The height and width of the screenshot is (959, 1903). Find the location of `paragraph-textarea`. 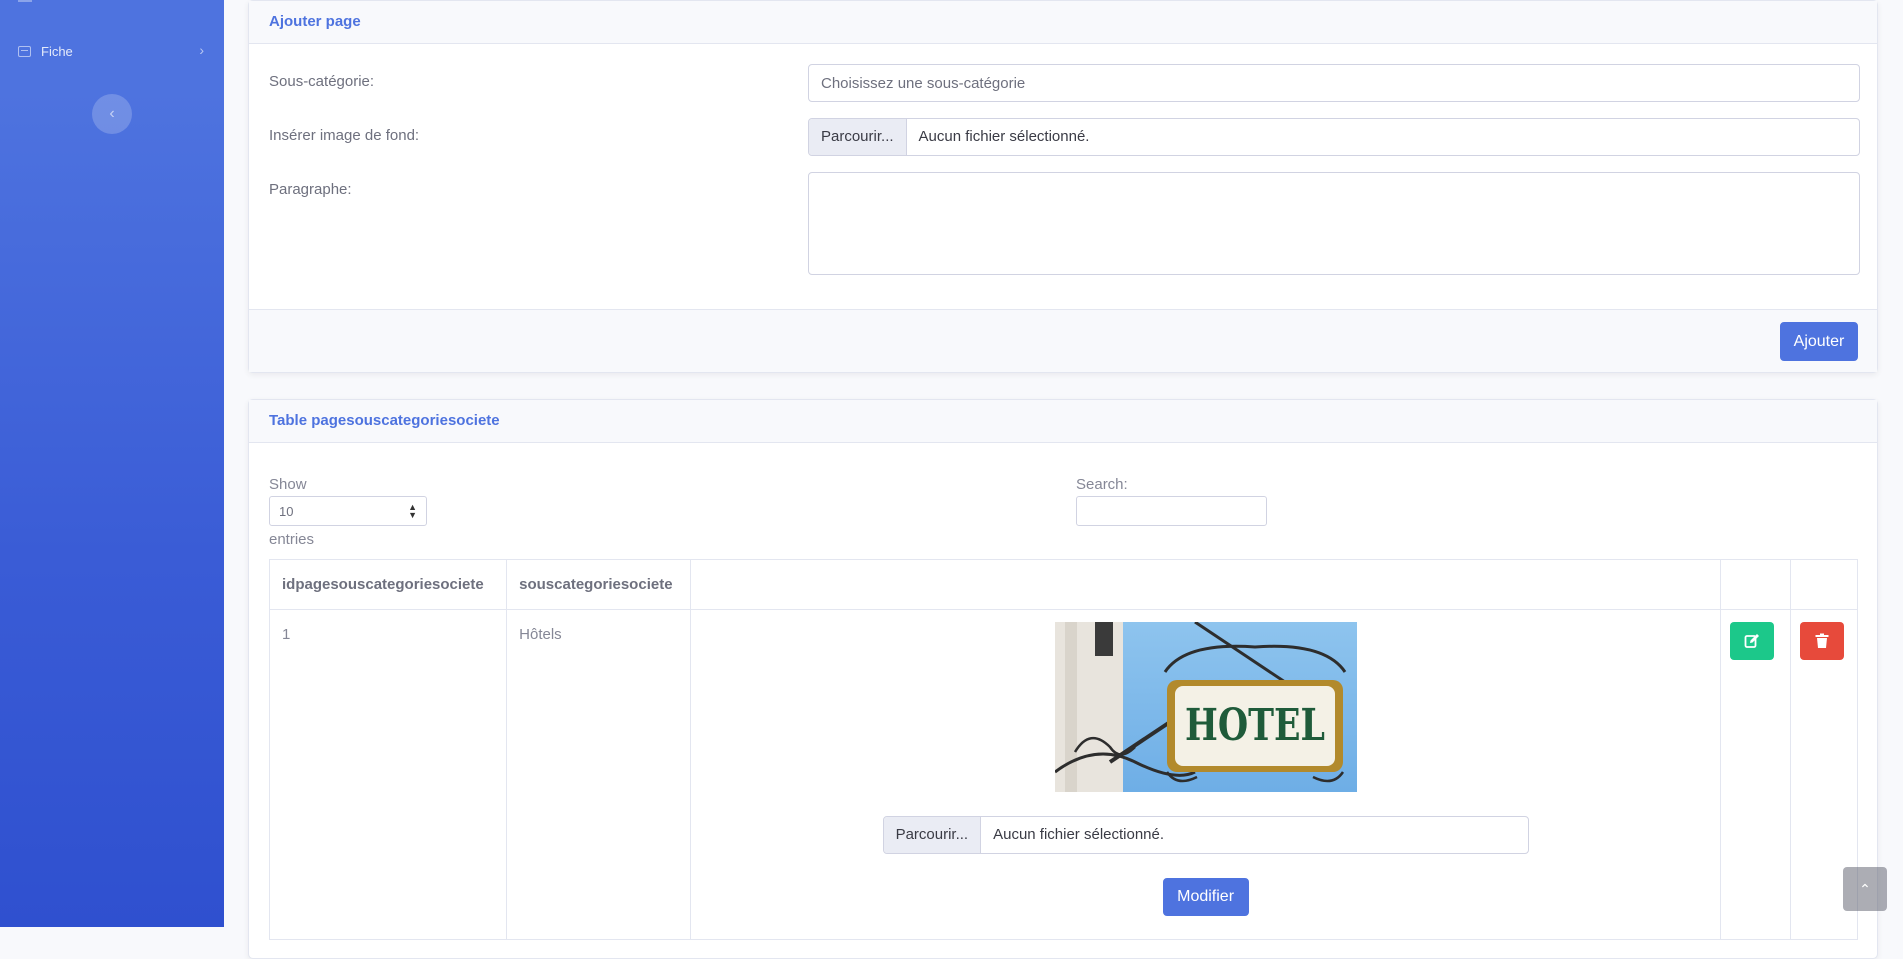

paragraph-textarea is located at coordinates (1334, 223).